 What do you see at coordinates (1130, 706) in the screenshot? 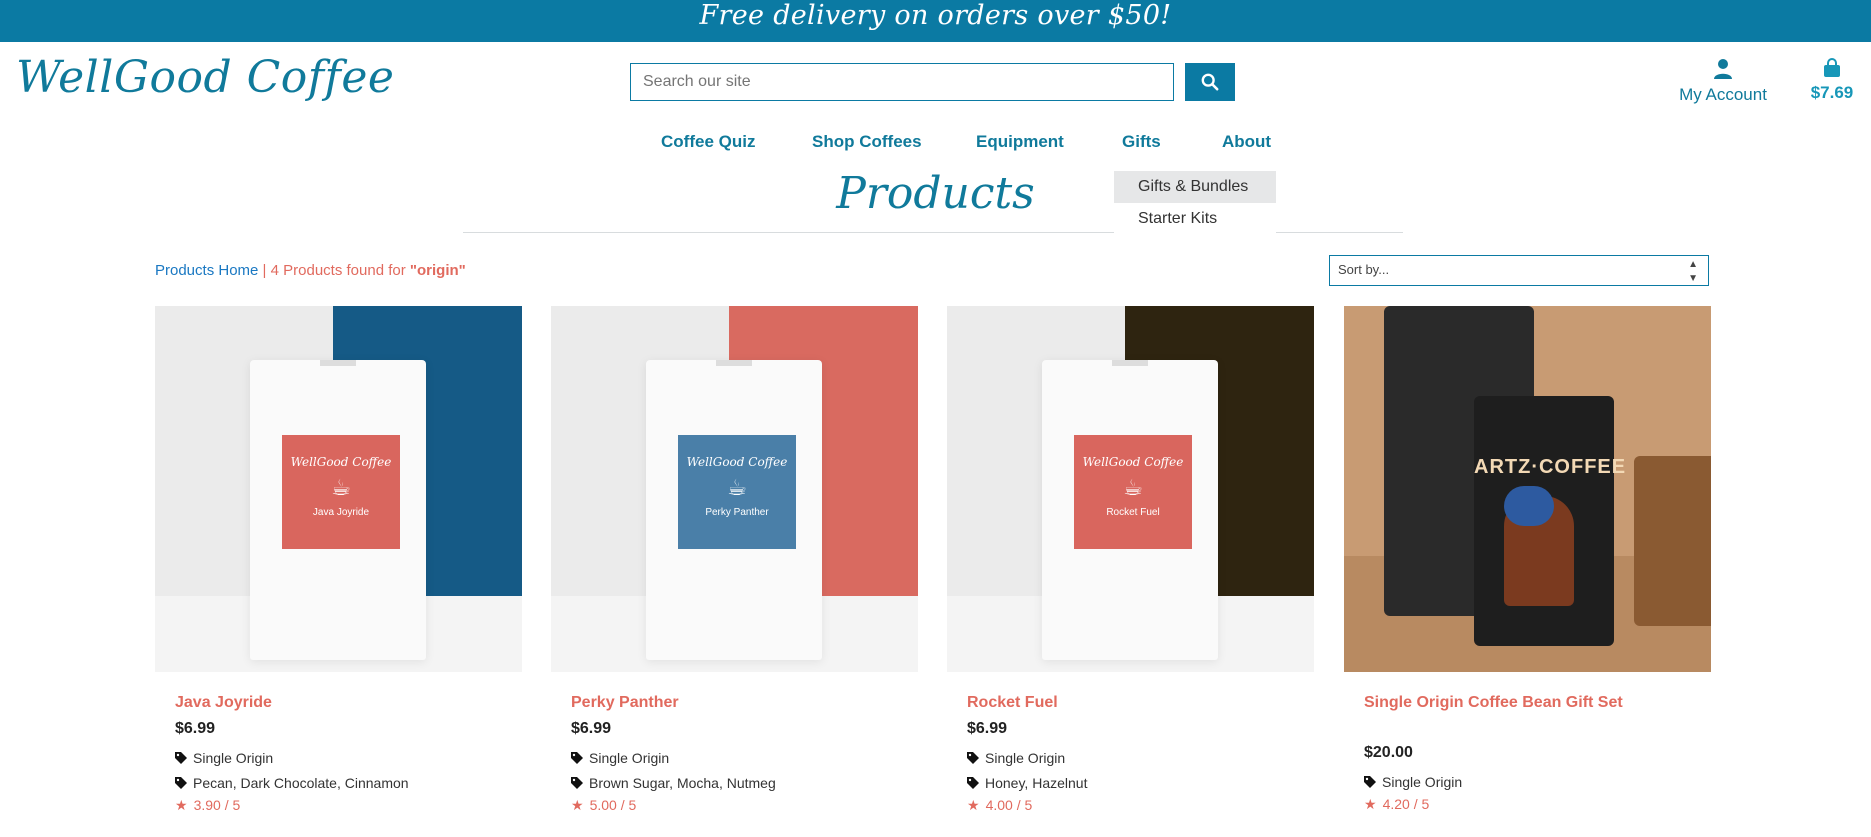
I see `product-name: Rocket Fuel` at bounding box center [1130, 706].